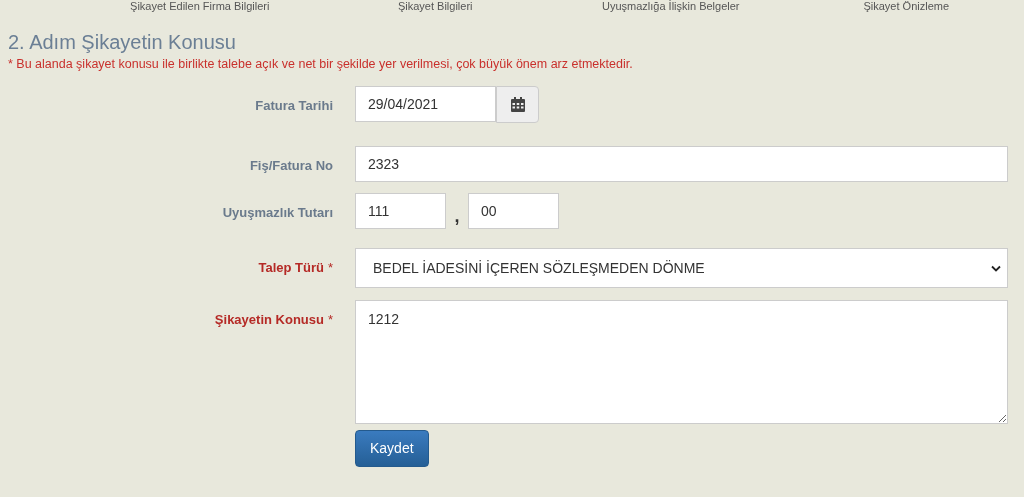 The width and height of the screenshot is (1024, 497). What do you see at coordinates (906, 6) in the screenshot?
I see `step-label: Şikayet Önizleme` at bounding box center [906, 6].